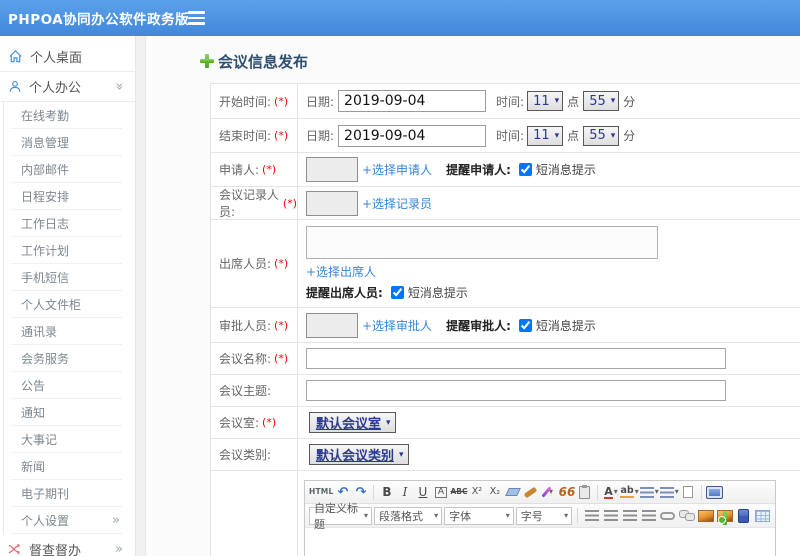 The image size is (800, 556). I want to click on sidebar-item-label: 会务服务, so click(45, 358).